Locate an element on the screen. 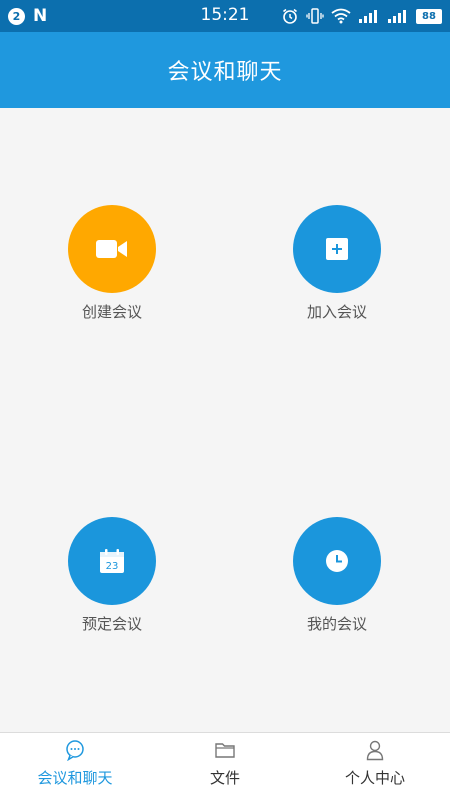 The image size is (450, 800). tab-meetings-chat: 会议和聊天 is located at coordinates (75, 766).